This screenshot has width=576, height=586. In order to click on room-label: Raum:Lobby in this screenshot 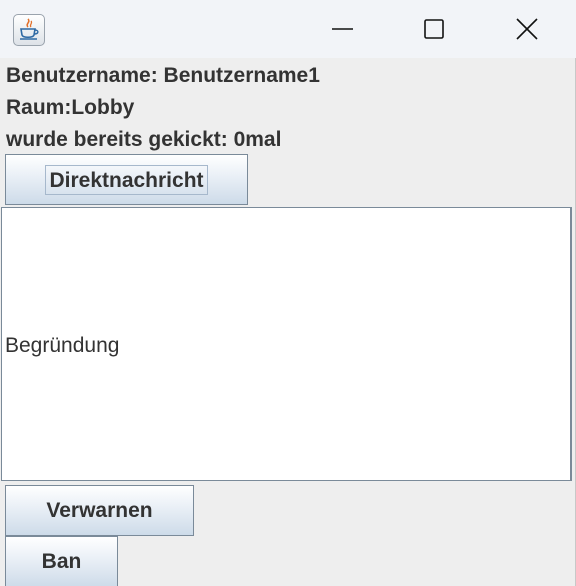, I will do `click(70, 107)`.